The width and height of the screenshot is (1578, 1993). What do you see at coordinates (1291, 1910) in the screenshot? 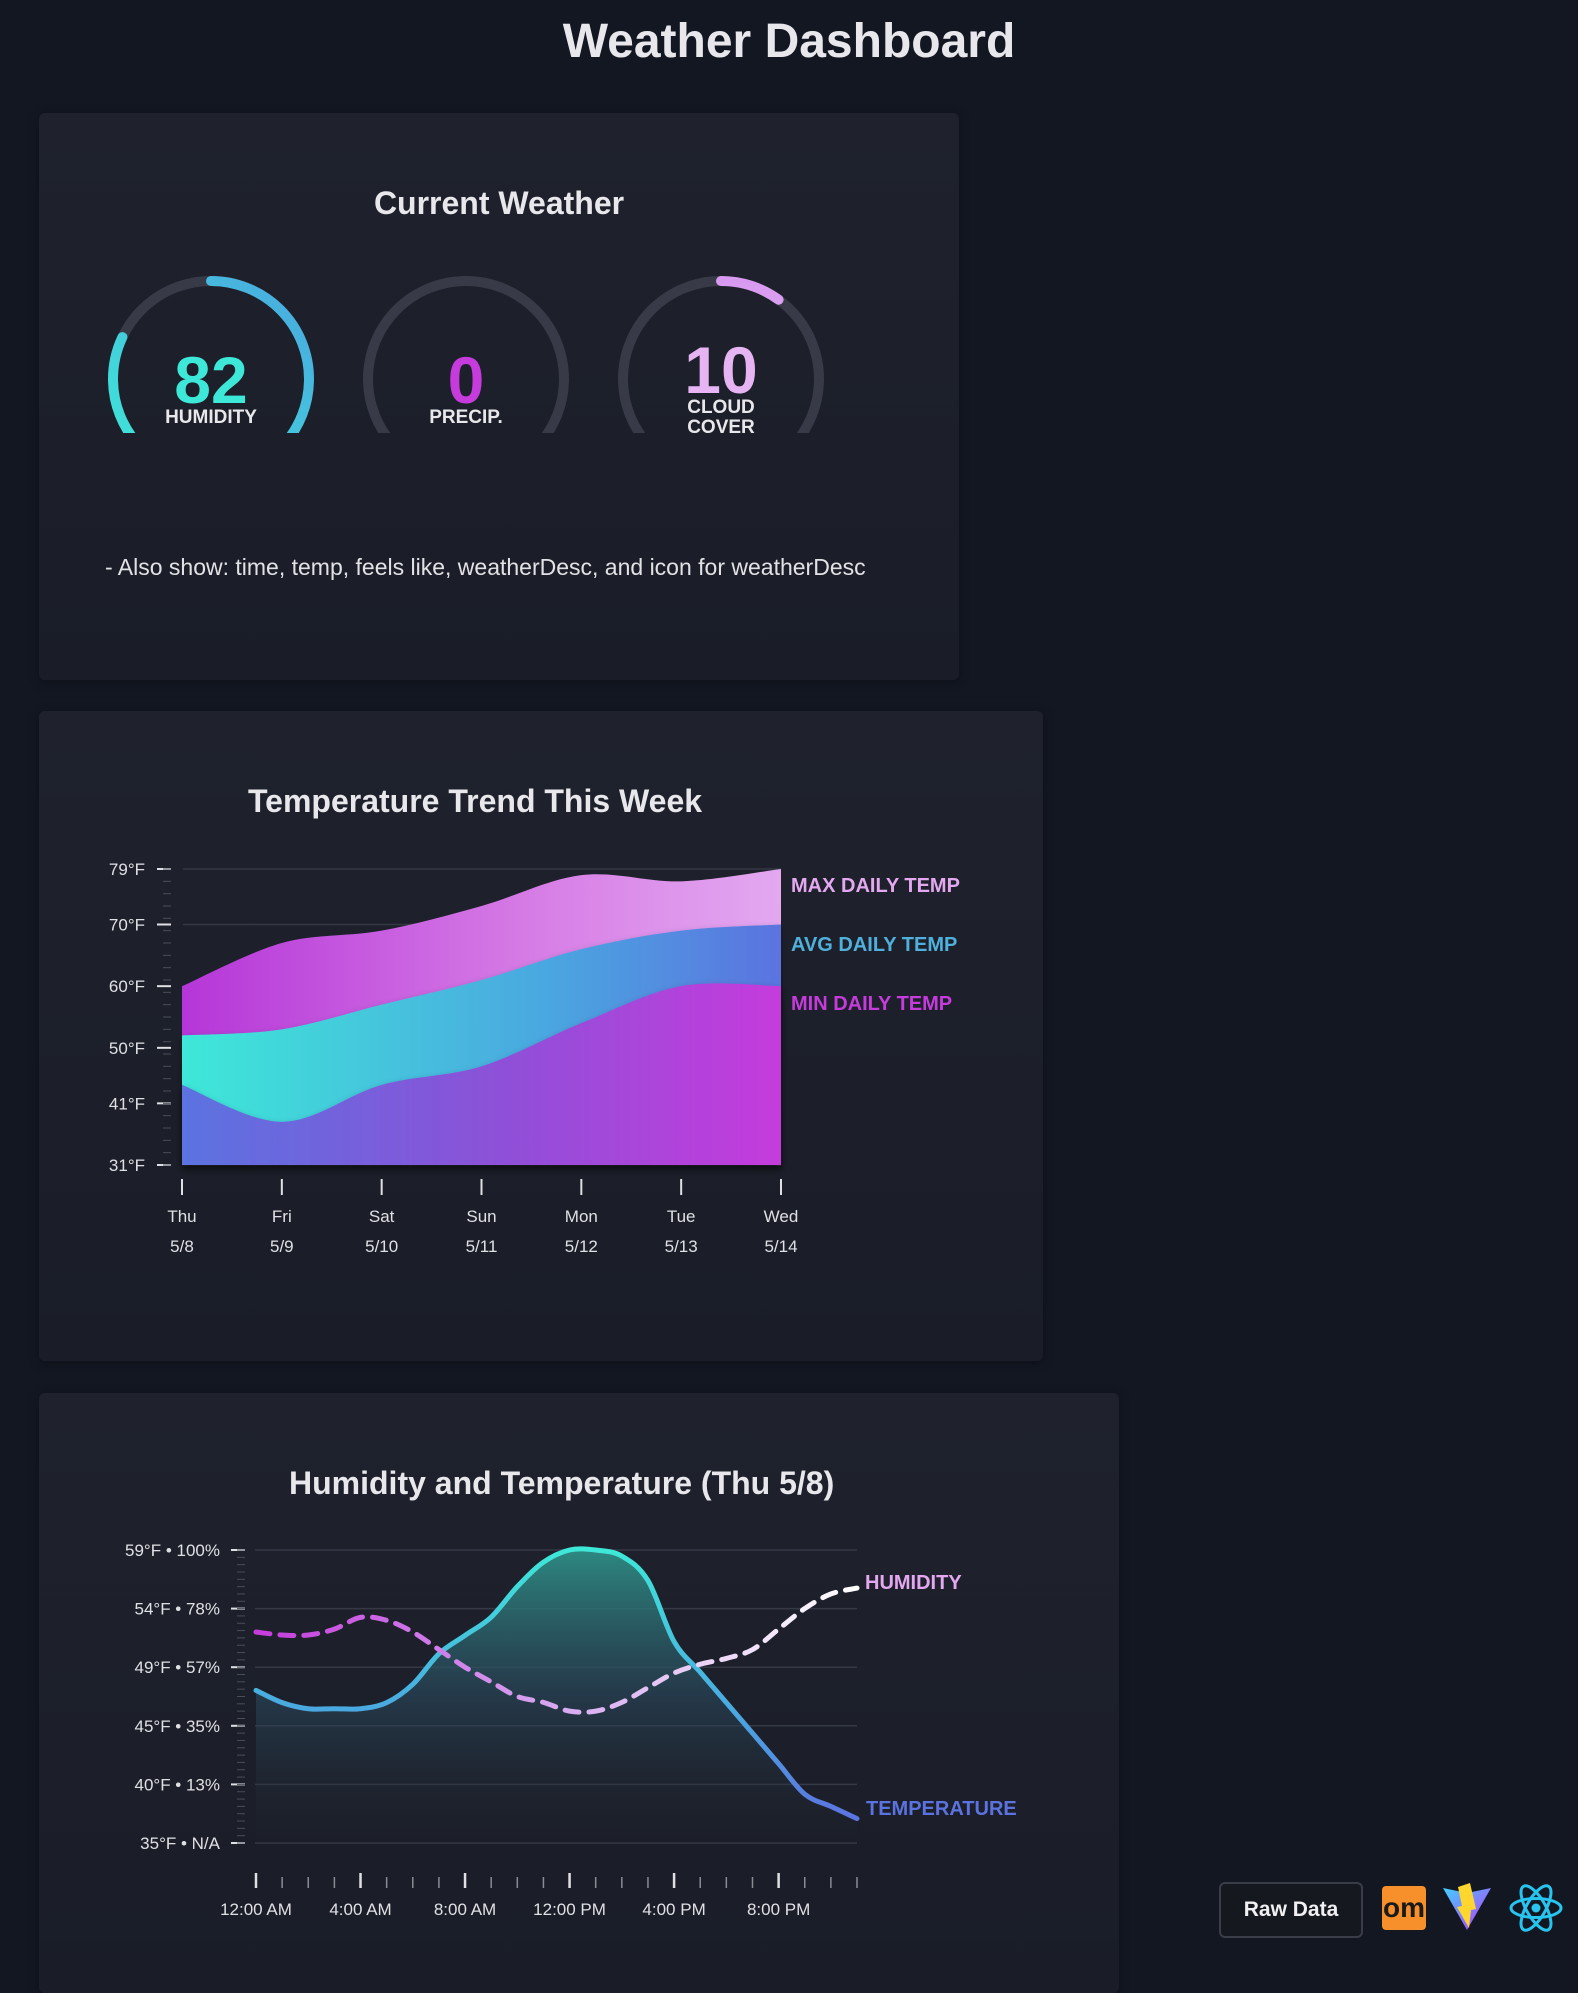
I see `raw-data-button: Raw Data` at bounding box center [1291, 1910].